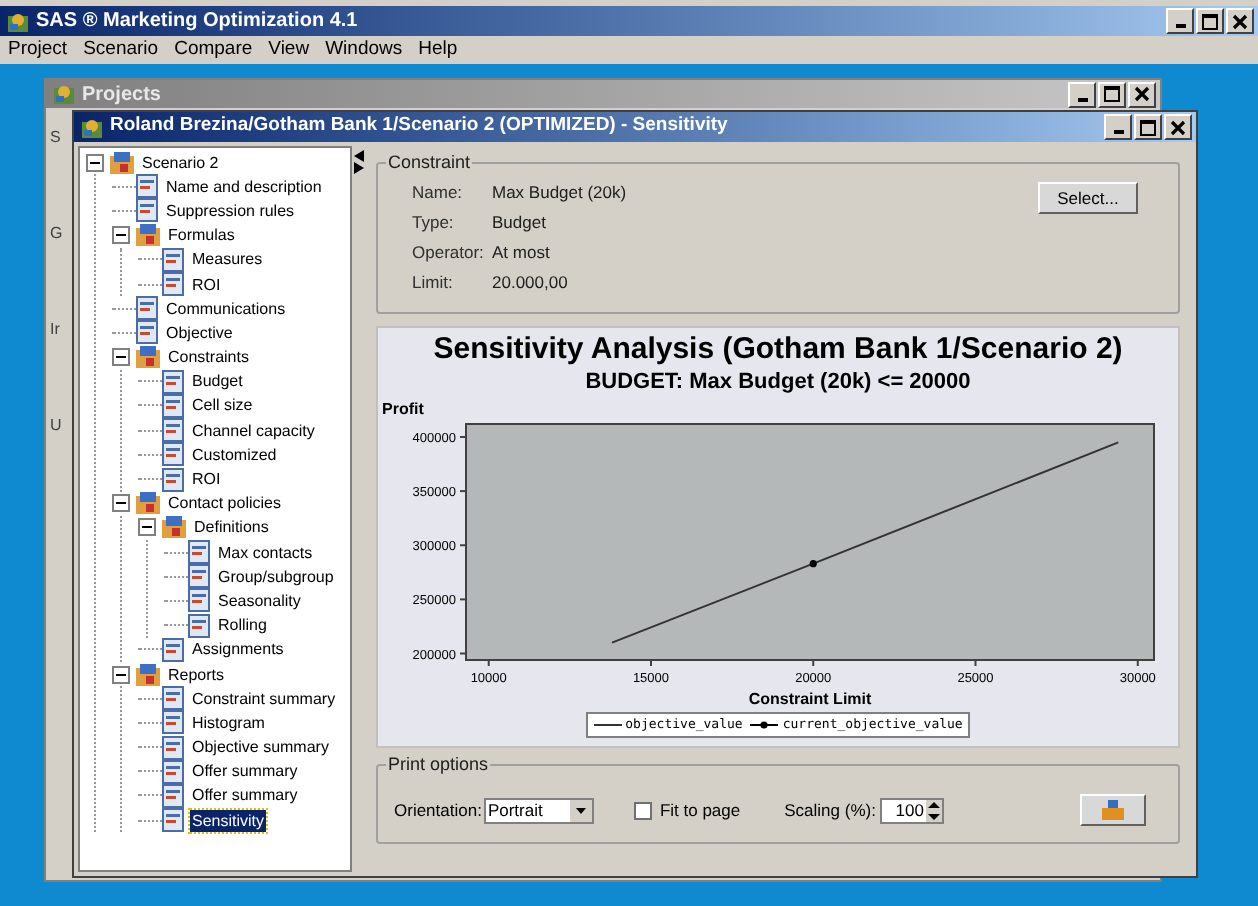 The image size is (1258, 906). Describe the element at coordinates (358, 162) in the screenshot. I see `splitter-arrows-icon` at that location.